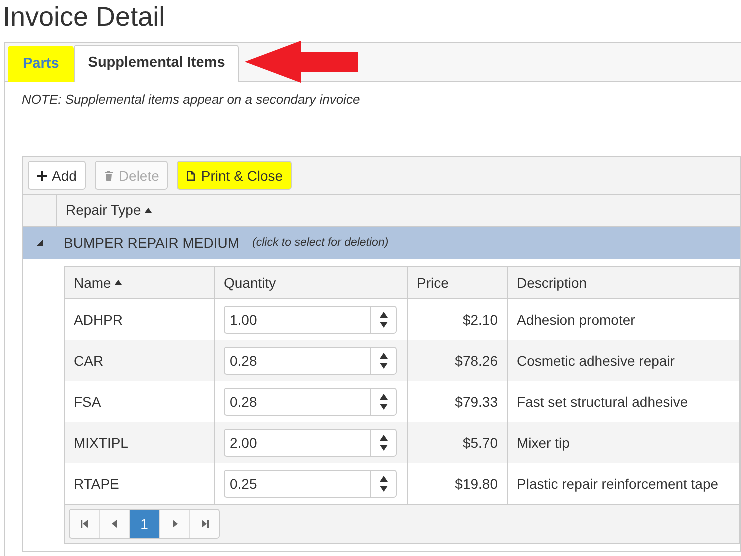 This screenshot has height=556, width=741. What do you see at coordinates (297, 320) in the screenshot?
I see `quantity-field: 1.00` at bounding box center [297, 320].